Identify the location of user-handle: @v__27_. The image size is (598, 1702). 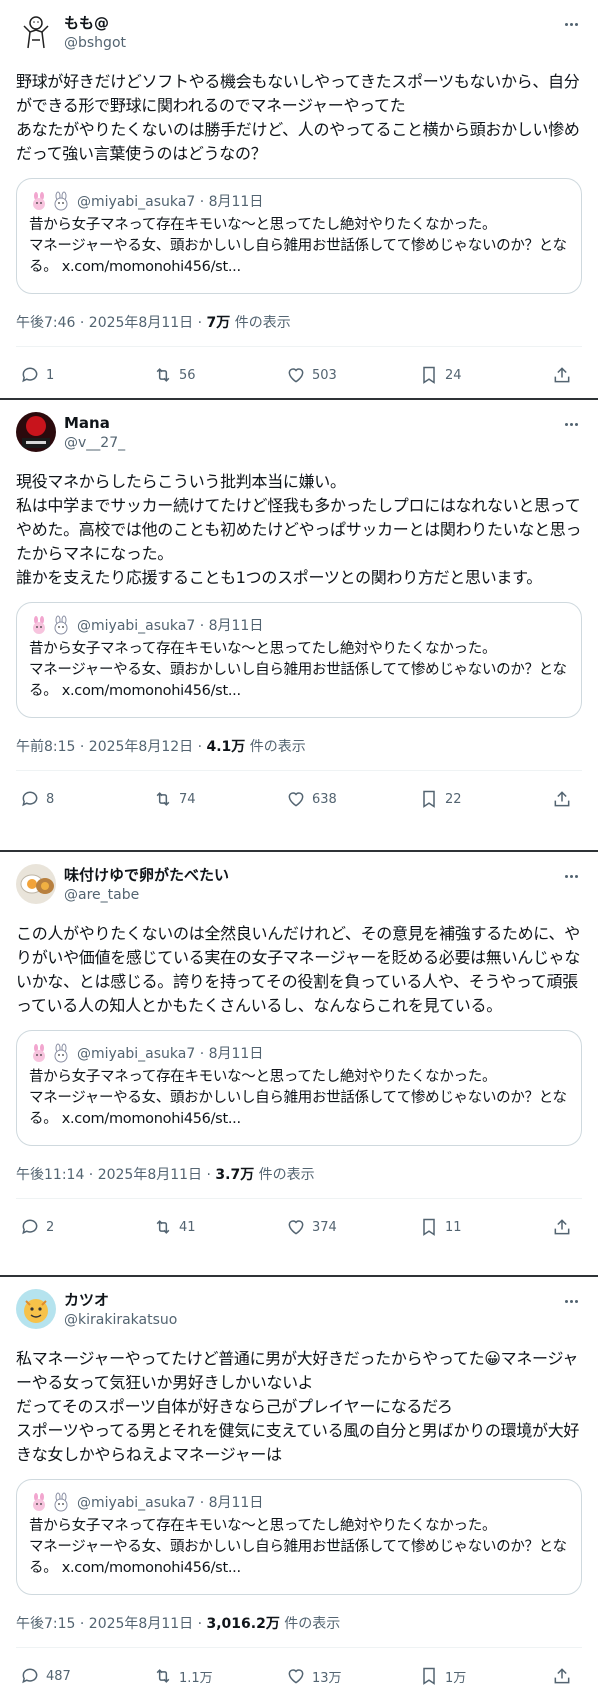
(312, 443).